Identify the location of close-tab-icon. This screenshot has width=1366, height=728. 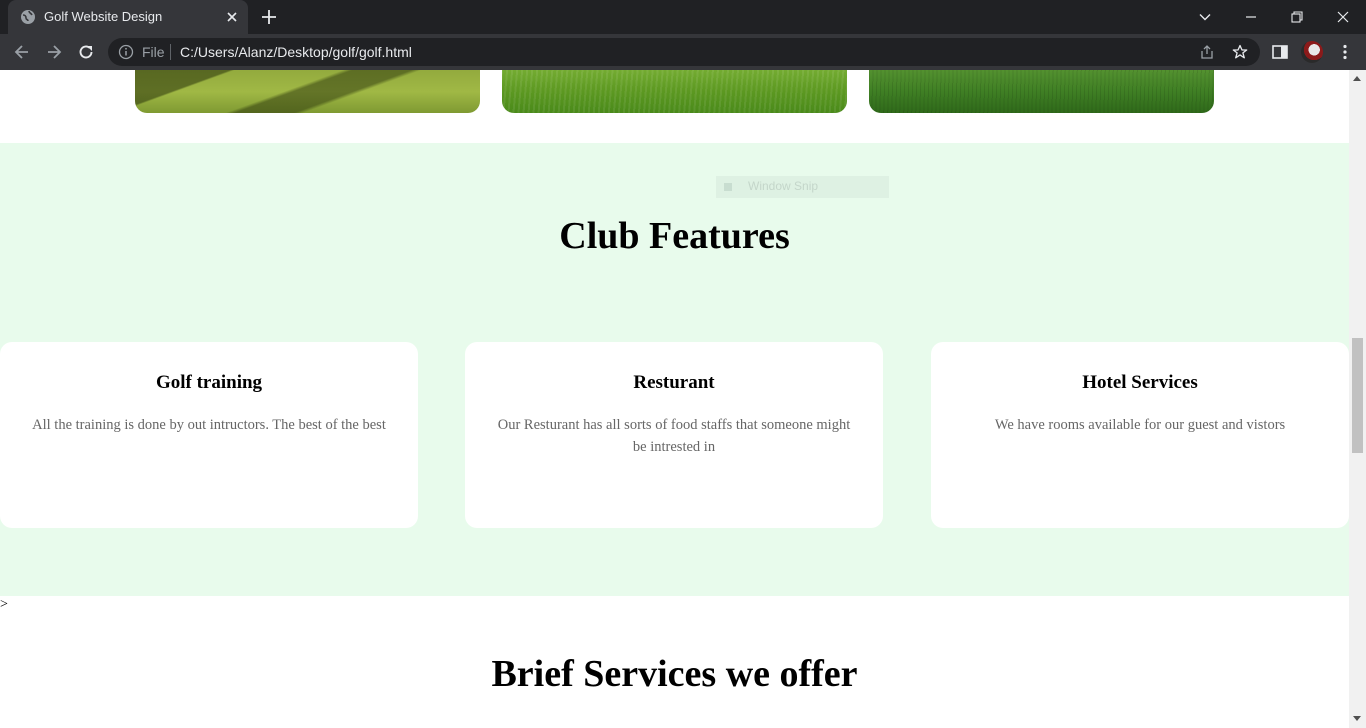
(232, 17).